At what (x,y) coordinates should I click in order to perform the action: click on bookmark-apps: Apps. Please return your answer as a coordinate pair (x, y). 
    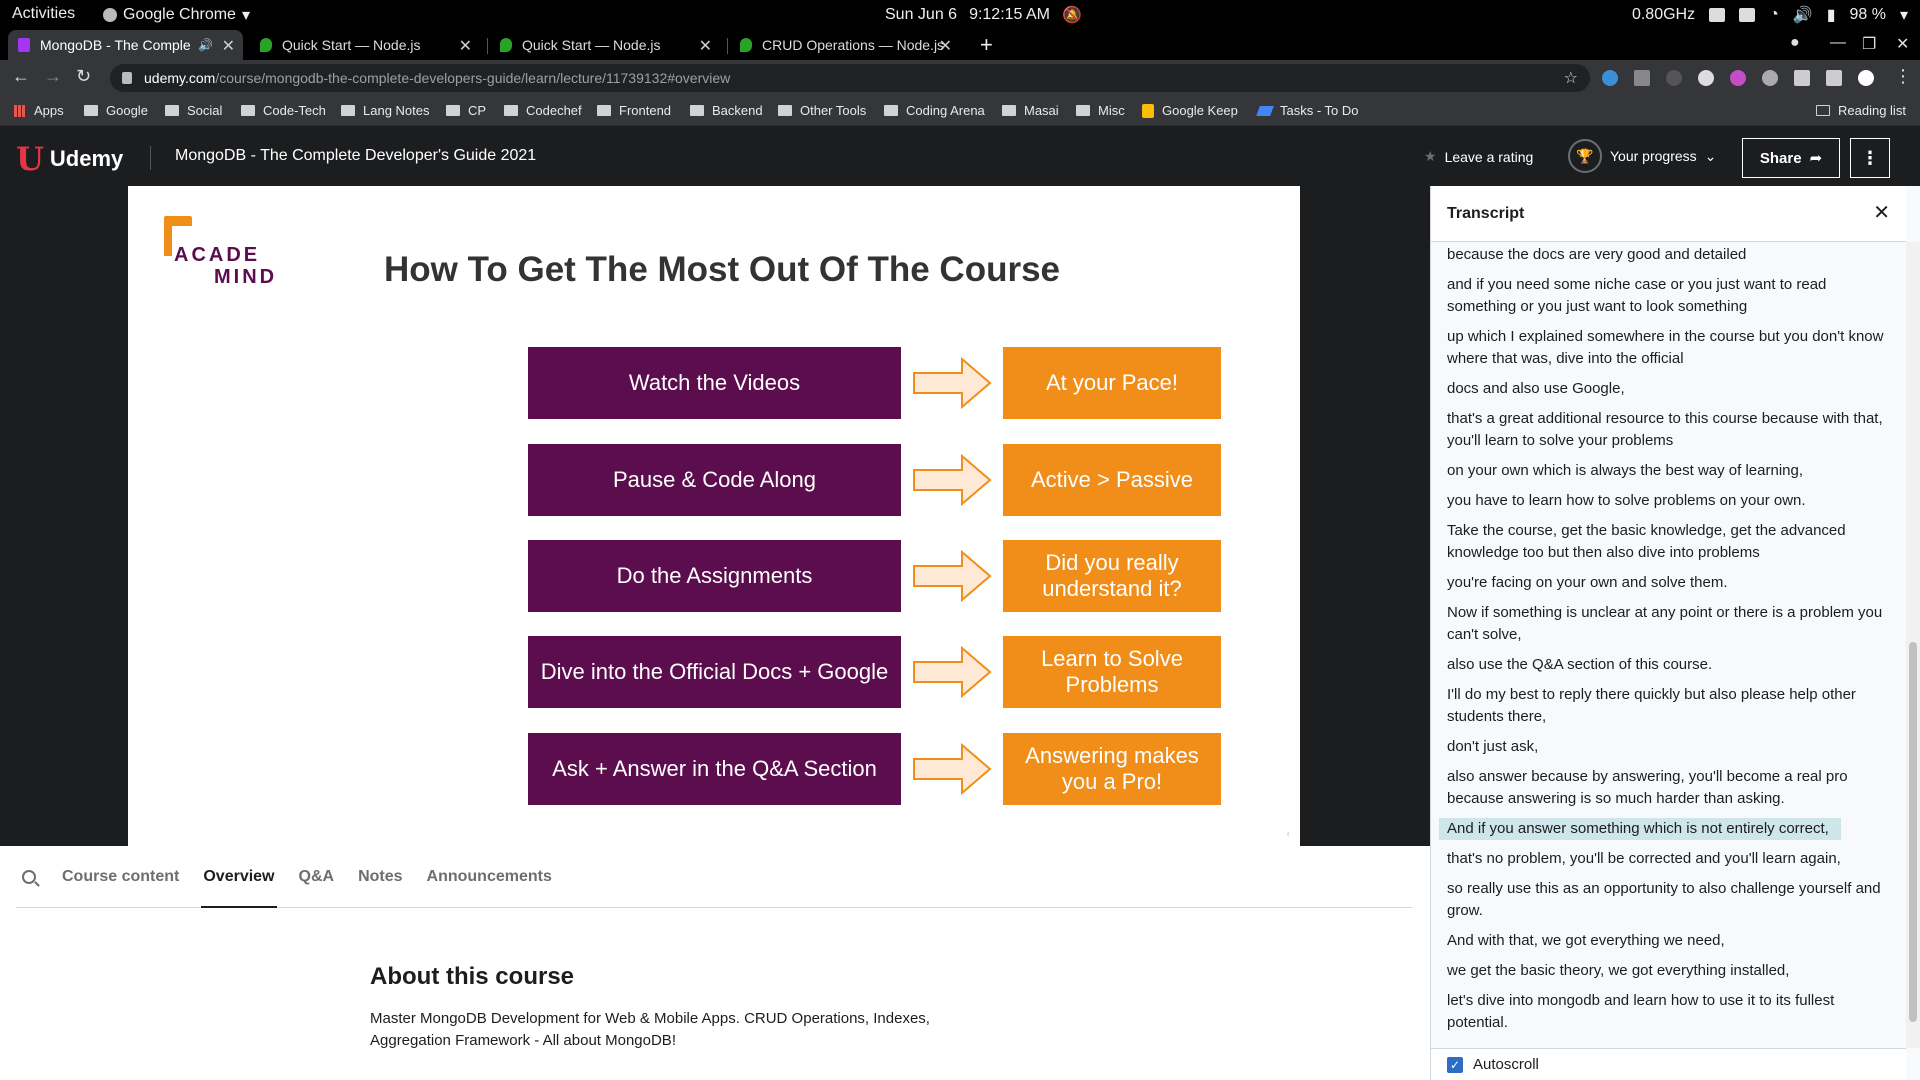
    Looking at the image, I should click on (39, 110).